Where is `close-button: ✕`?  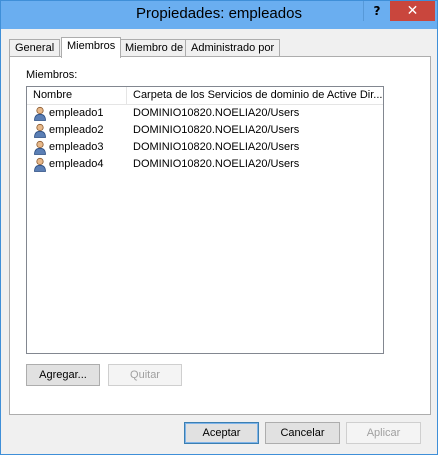
close-button: ✕ is located at coordinates (412, 11).